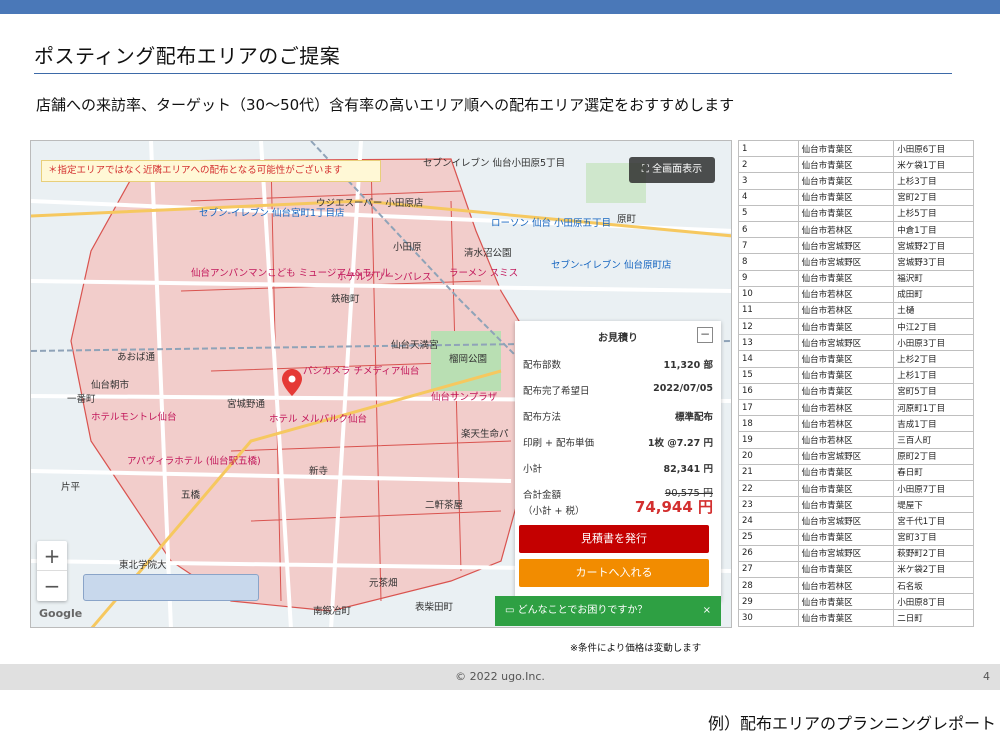  What do you see at coordinates (856, 343) in the screenshot?
I see `table-row: 13 仙台市宮城野区 小田原3丁目` at bounding box center [856, 343].